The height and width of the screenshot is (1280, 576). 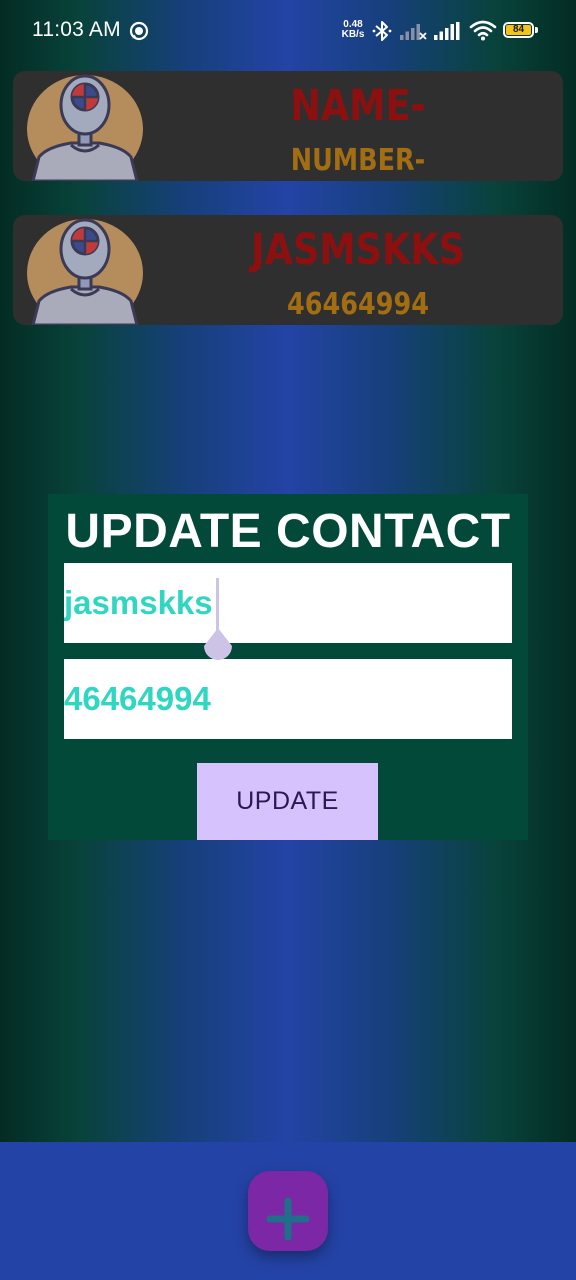 What do you see at coordinates (536, 30) in the screenshot?
I see `battery-tip` at bounding box center [536, 30].